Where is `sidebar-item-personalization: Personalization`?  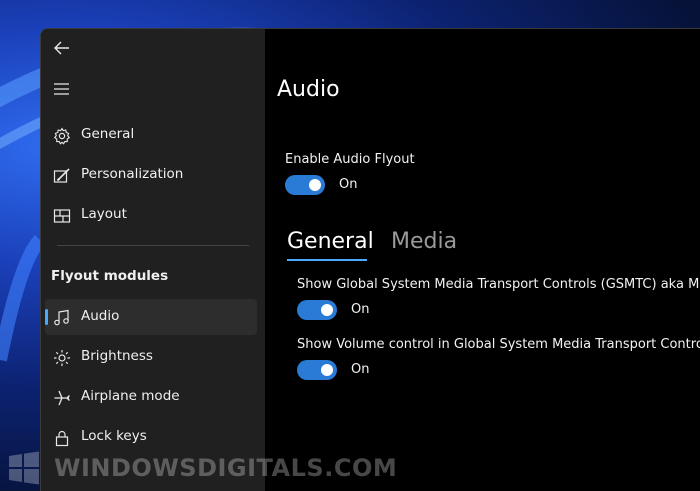
sidebar-item-personalization: Personalization is located at coordinates (151, 175).